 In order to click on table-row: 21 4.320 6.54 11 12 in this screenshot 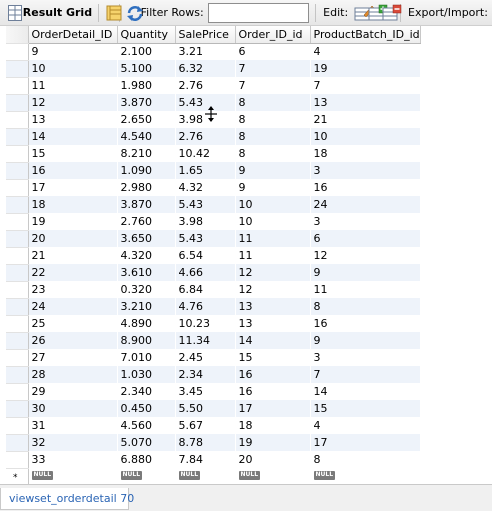, I will do `click(213, 256)`.